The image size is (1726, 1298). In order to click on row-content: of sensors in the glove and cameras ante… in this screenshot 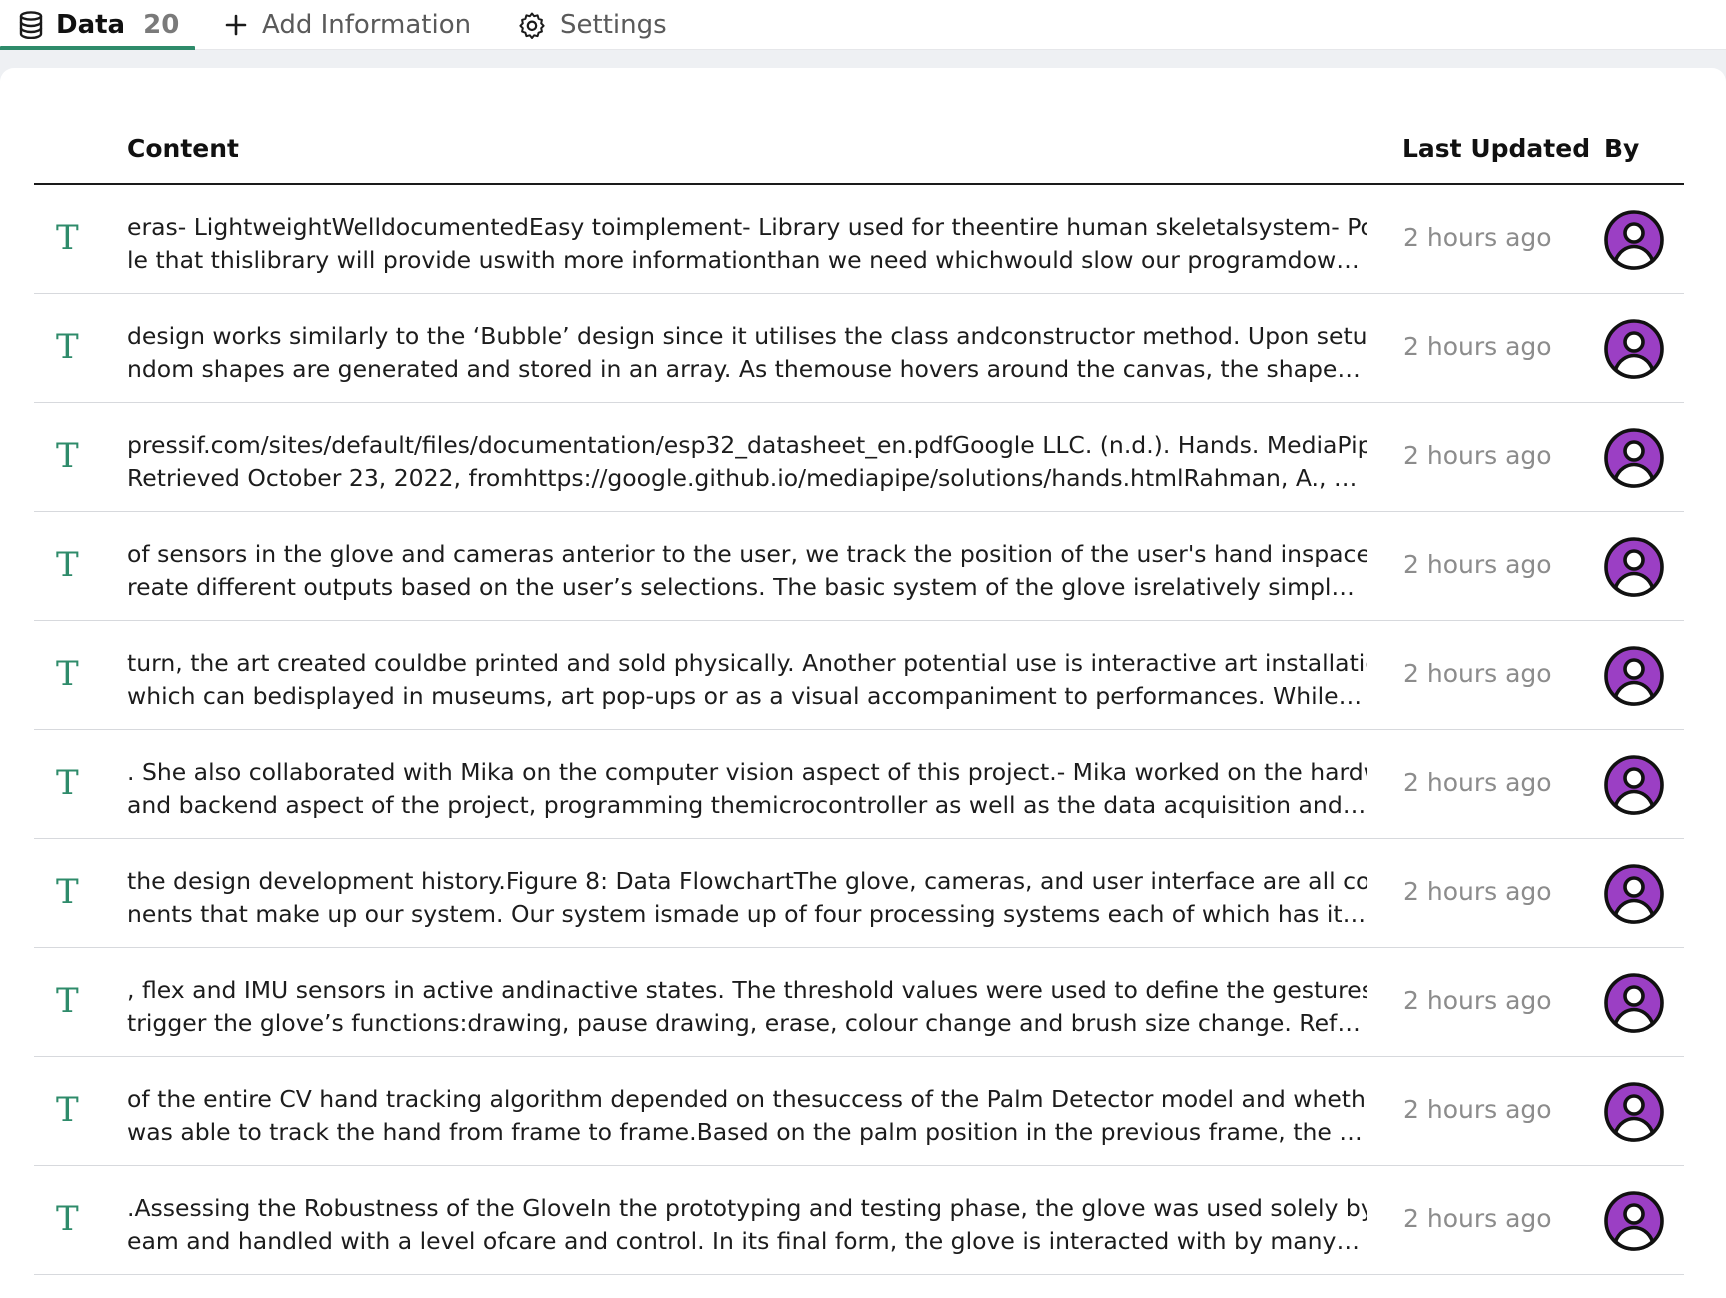, I will do `click(747, 571)`.